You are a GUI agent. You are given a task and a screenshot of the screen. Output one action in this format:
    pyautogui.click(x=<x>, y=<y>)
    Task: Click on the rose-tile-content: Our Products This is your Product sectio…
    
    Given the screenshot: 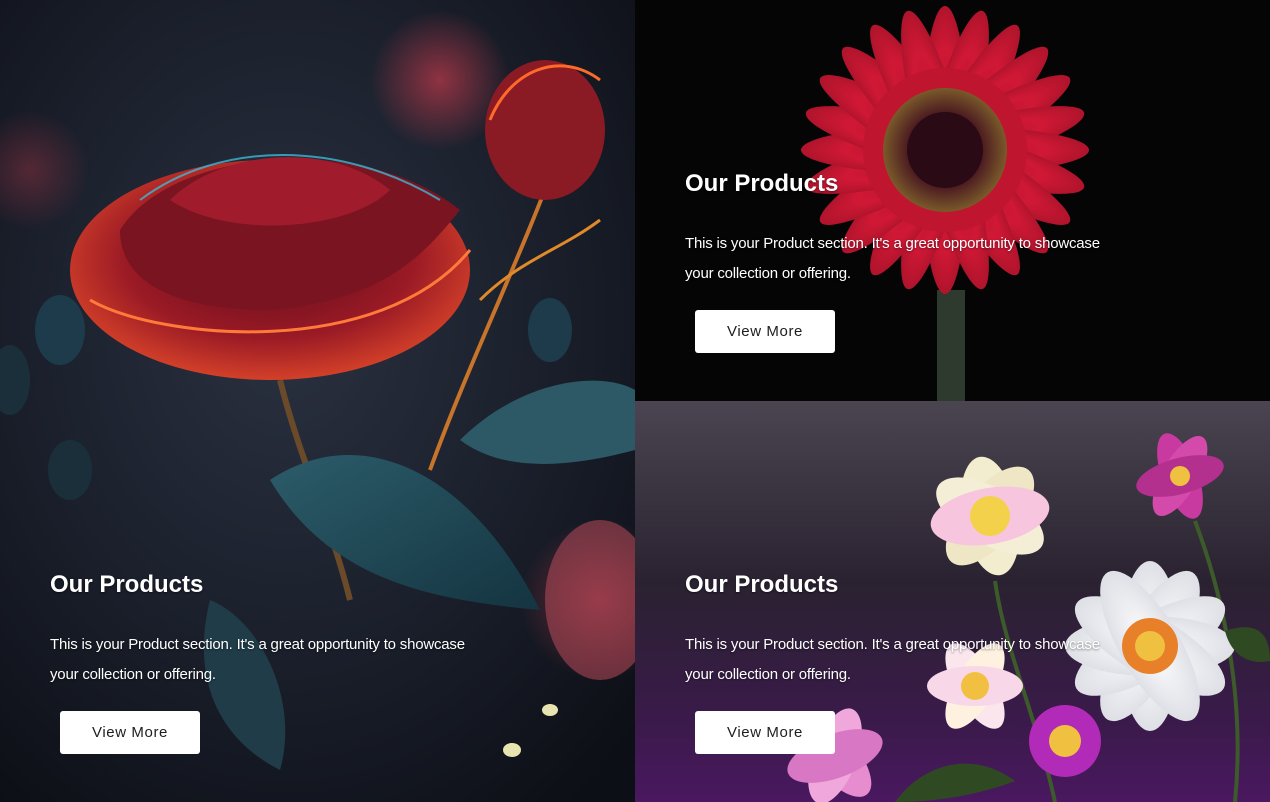 What is the action you would take?
    pyautogui.click(x=280, y=662)
    